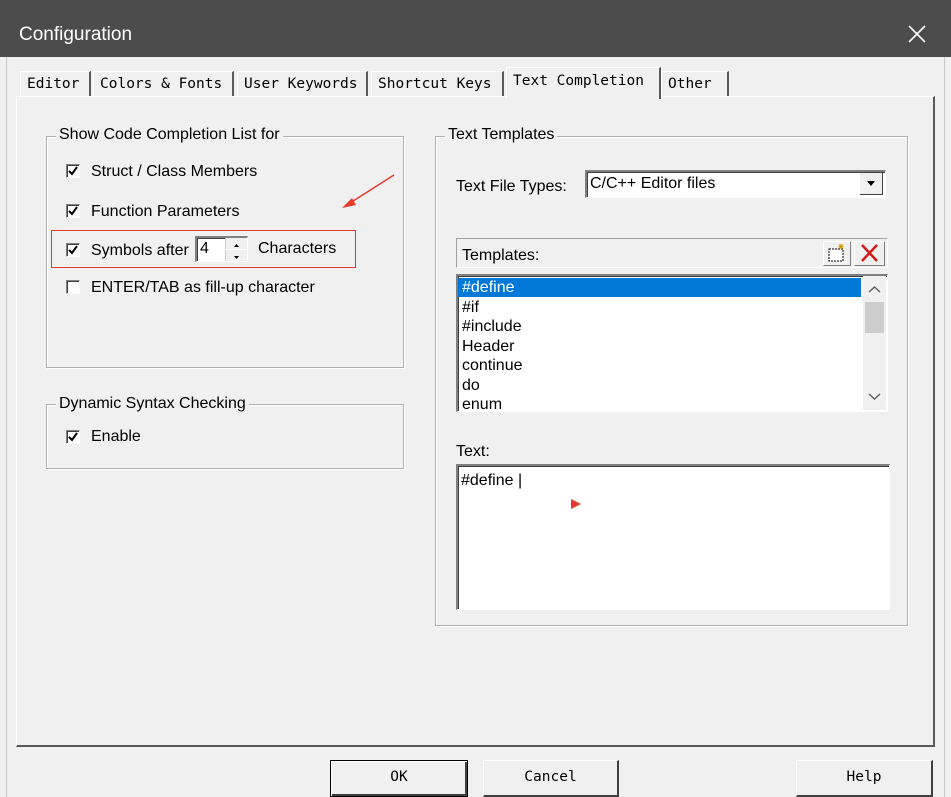 The image size is (951, 797). I want to click on template-text-editor: #define |, so click(673, 537).